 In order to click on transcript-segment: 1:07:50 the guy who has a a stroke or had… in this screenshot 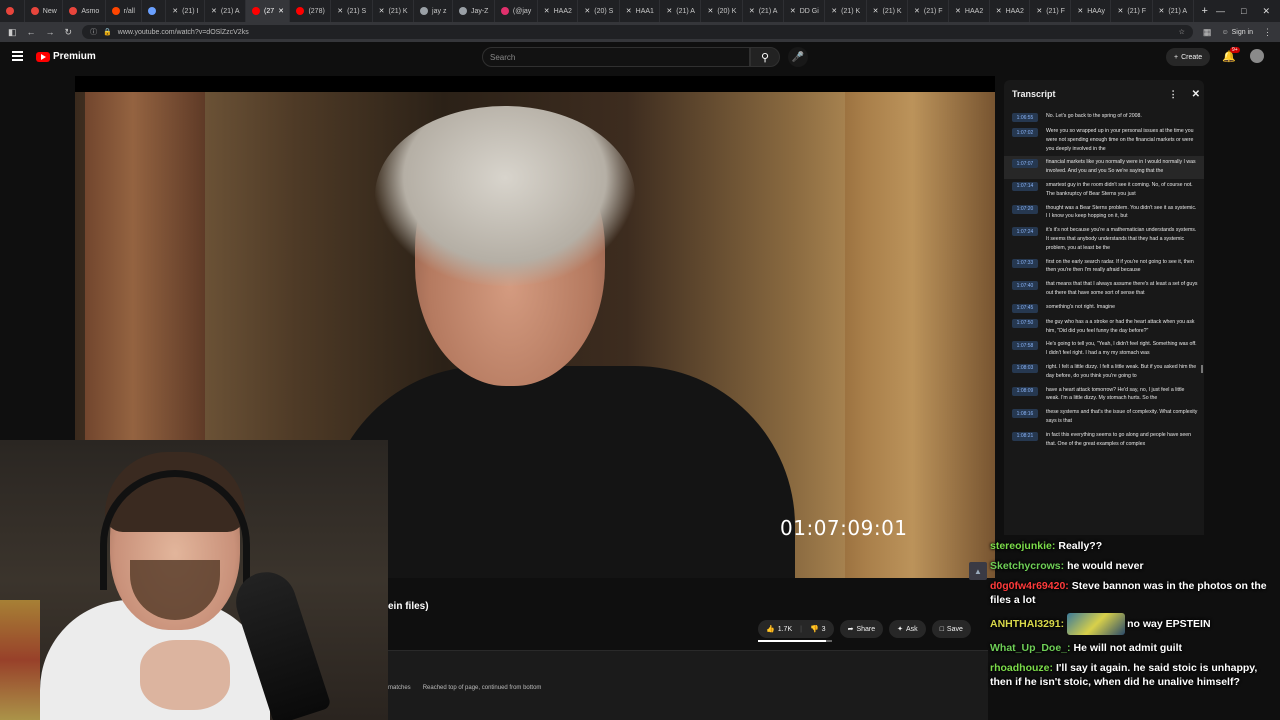, I will do `click(1104, 327)`.